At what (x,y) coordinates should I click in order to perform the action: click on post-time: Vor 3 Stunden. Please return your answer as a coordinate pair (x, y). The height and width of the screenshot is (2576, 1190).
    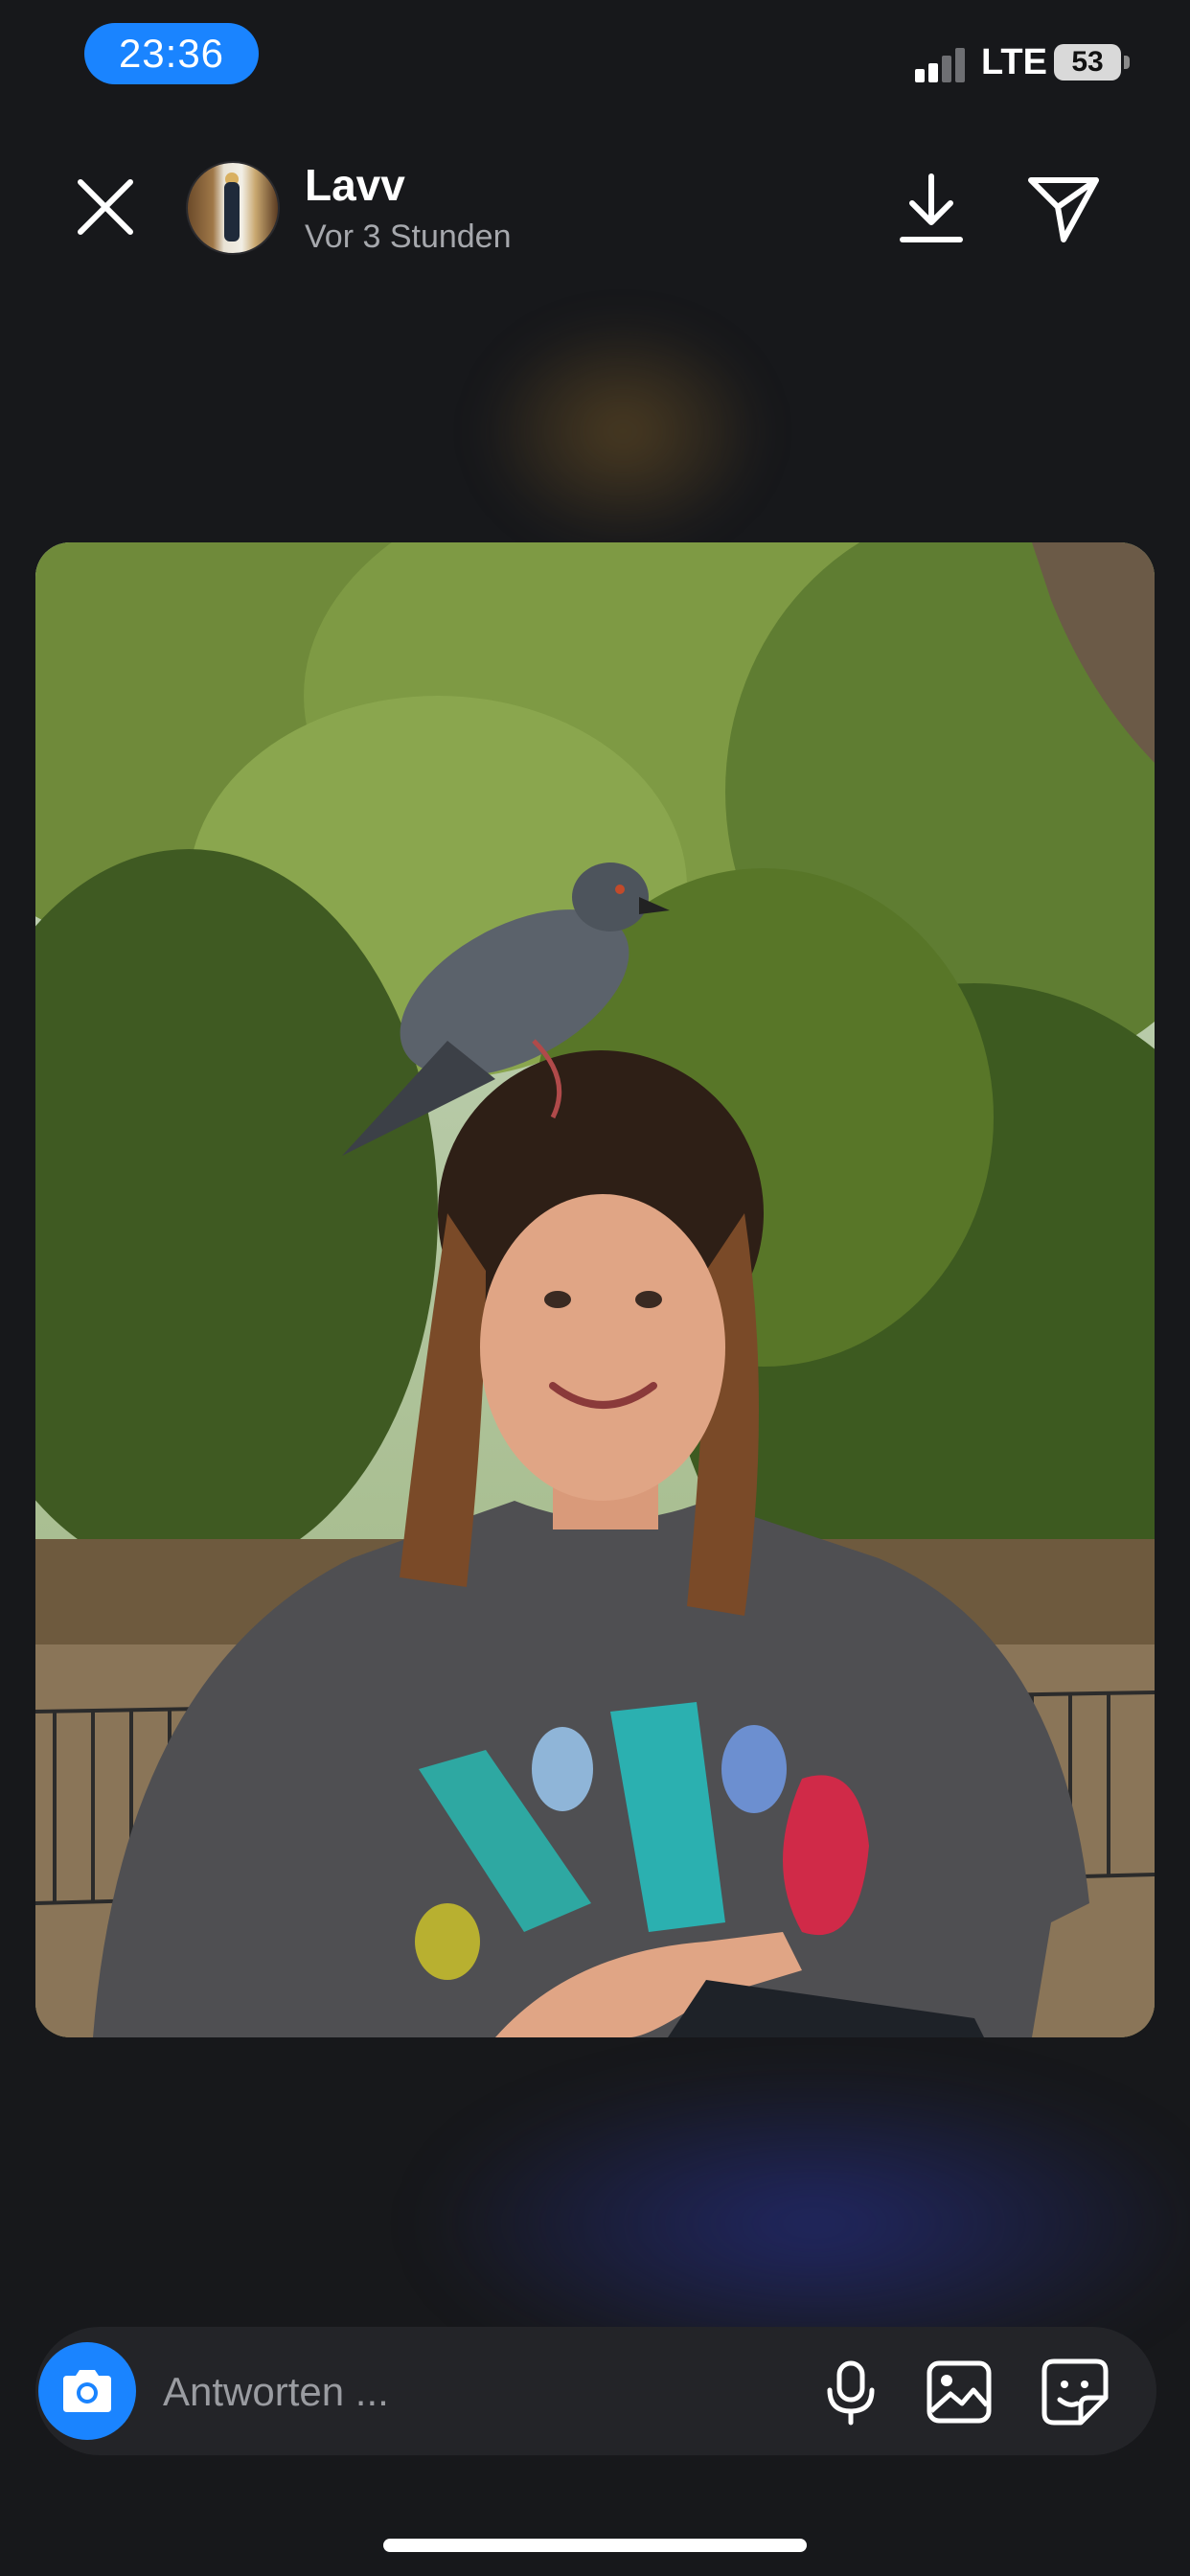
    Looking at the image, I should click on (409, 236).